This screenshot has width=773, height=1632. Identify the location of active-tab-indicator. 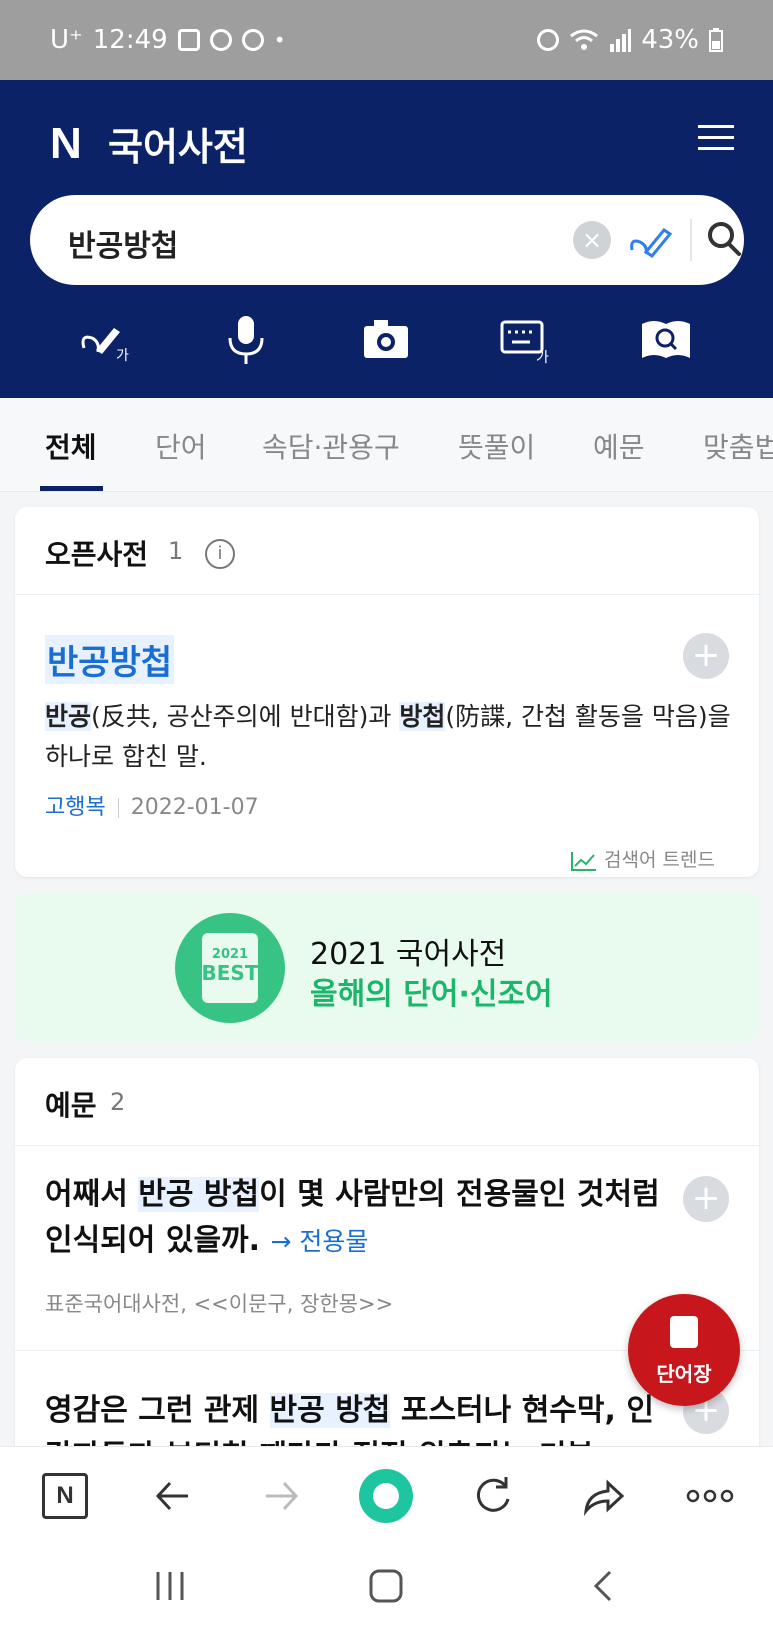
(71, 488).